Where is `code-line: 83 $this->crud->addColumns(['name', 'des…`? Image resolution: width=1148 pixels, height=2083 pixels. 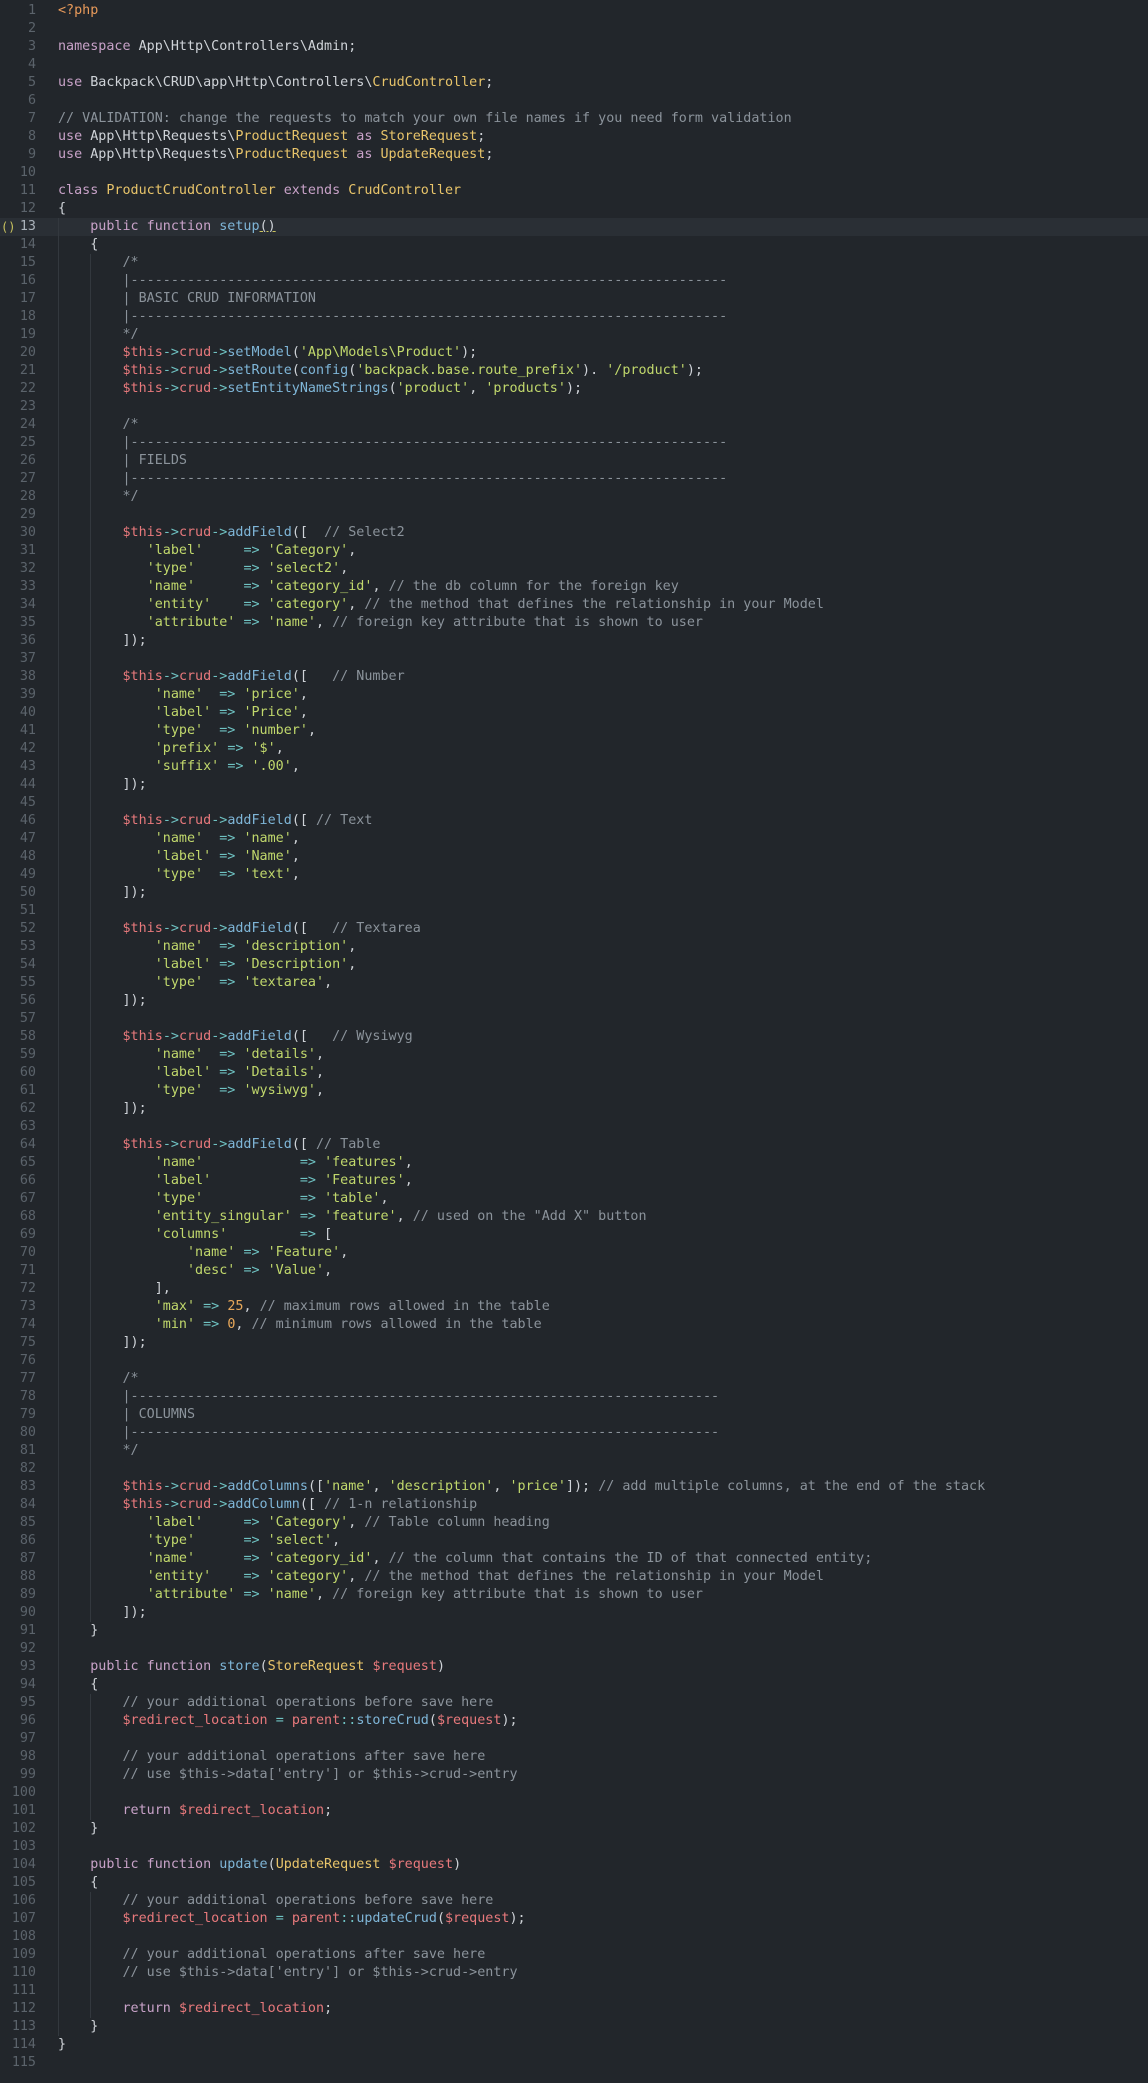 code-line: 83 $this->crud->addColumns(['name', 'des… is located at coordinates (574, 1487).